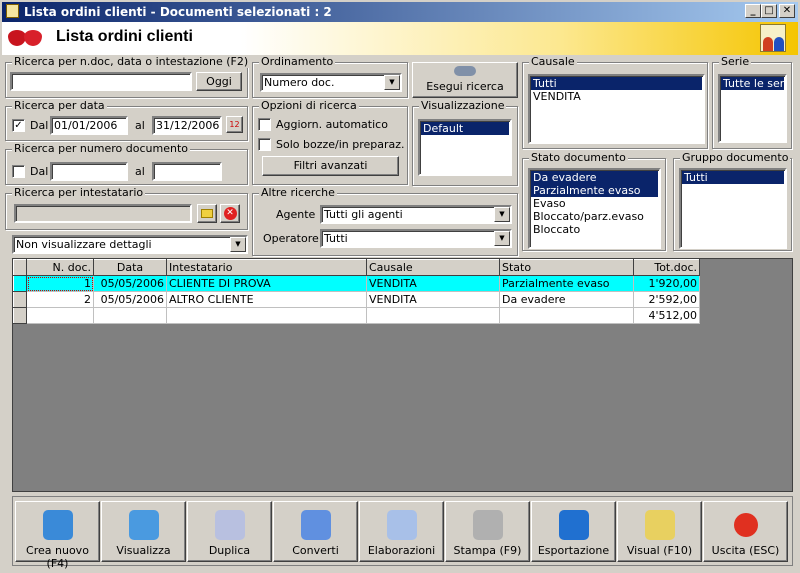 The width and height of the screenshot is (800, 573). I want to click on text-search-input, so click(101, 81).